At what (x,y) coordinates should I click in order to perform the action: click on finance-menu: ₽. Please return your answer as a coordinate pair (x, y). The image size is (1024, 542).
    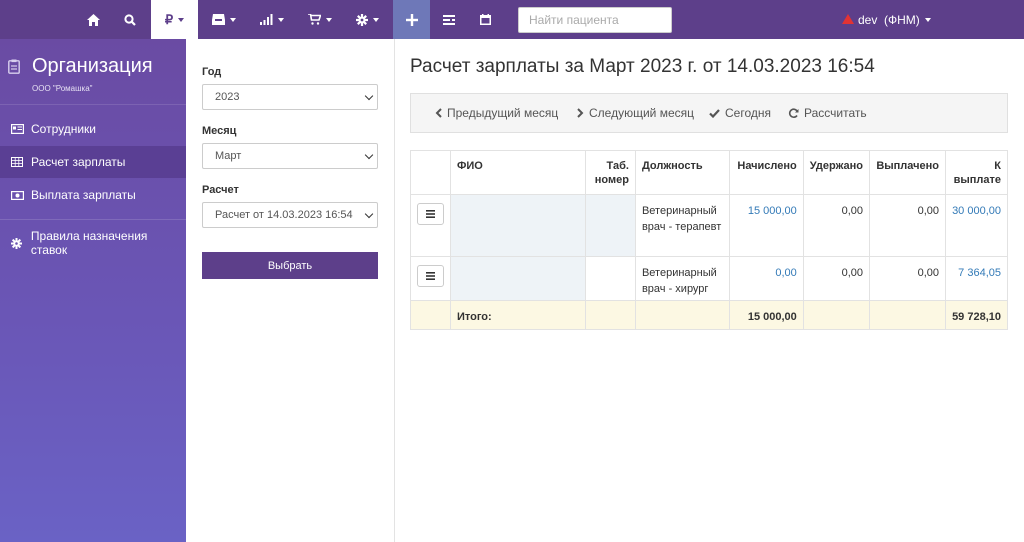
    Looking at the image, I should click on (174, 19).